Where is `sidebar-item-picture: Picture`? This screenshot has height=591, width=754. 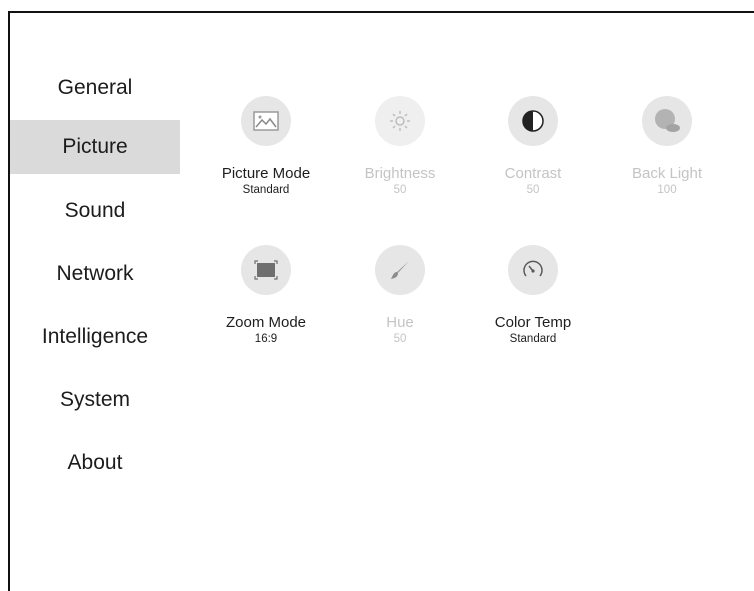
sidebar-item-picture: Picture is located at coordinates (95, 147).